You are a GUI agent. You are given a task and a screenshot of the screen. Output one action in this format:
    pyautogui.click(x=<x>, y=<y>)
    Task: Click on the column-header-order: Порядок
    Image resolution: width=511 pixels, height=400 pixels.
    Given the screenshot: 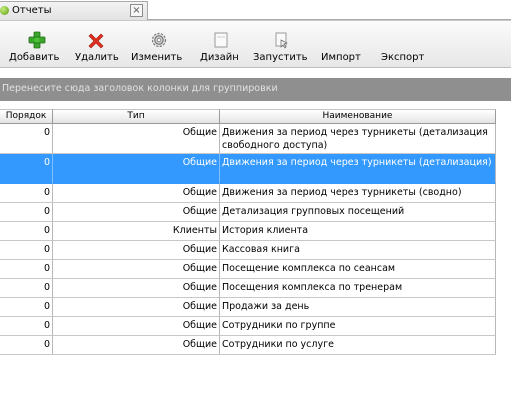 What is the action you would take?
    pyautogui.click(x=26, y=116)
    